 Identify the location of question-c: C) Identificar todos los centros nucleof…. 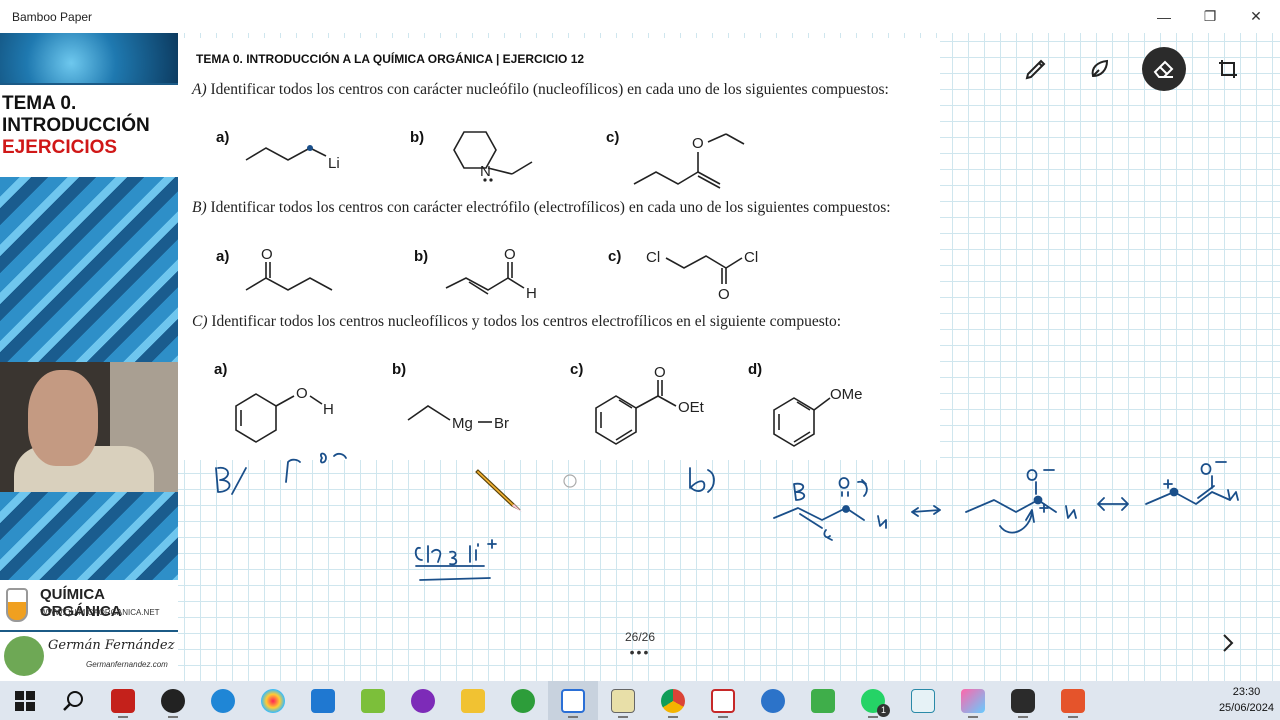
(556, 322).